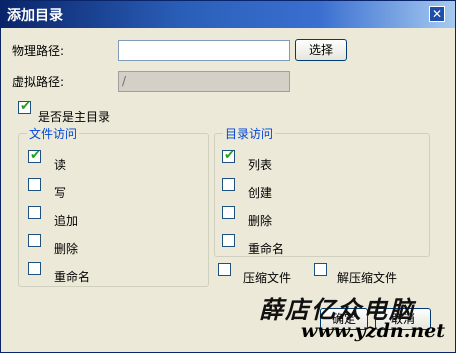  I want to click on decompress-label: 解压缩文件, so click(367, 278).